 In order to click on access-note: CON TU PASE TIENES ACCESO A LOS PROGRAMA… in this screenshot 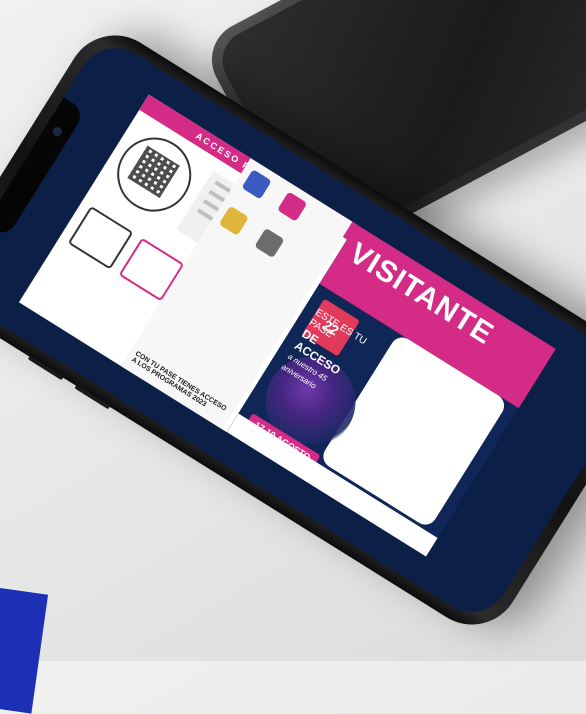, I will do `click(179, 381)`.